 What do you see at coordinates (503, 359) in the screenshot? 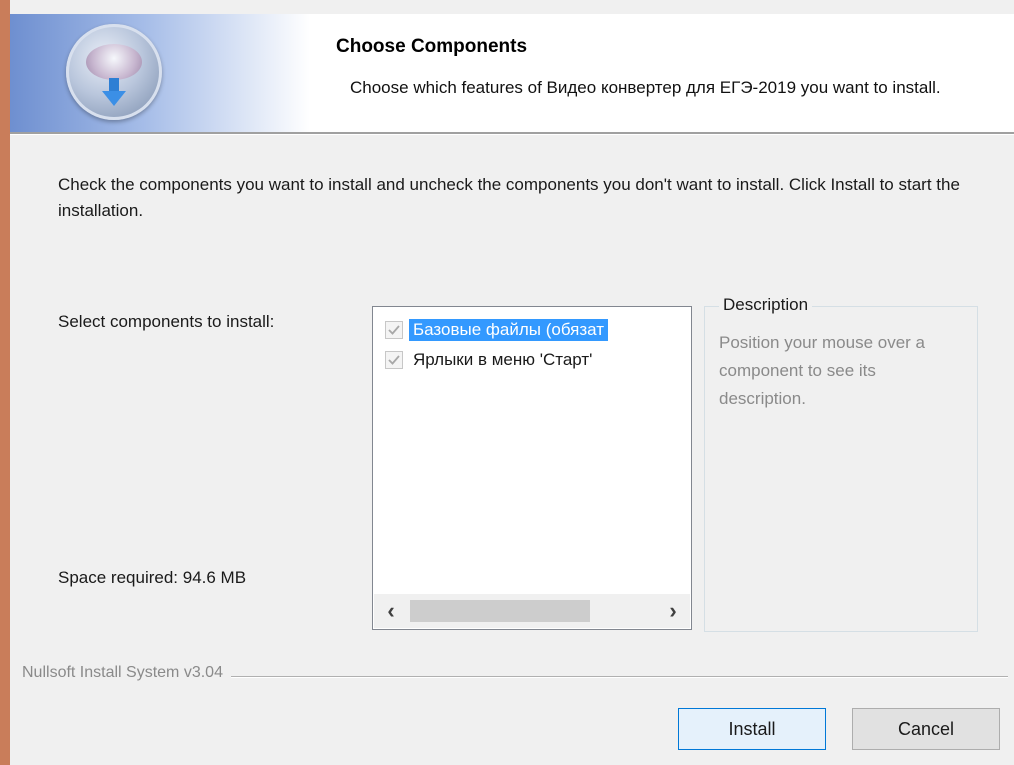
I see `component-label: Ярлыки в меню 'Старт'` at bounding box center [503, 359].